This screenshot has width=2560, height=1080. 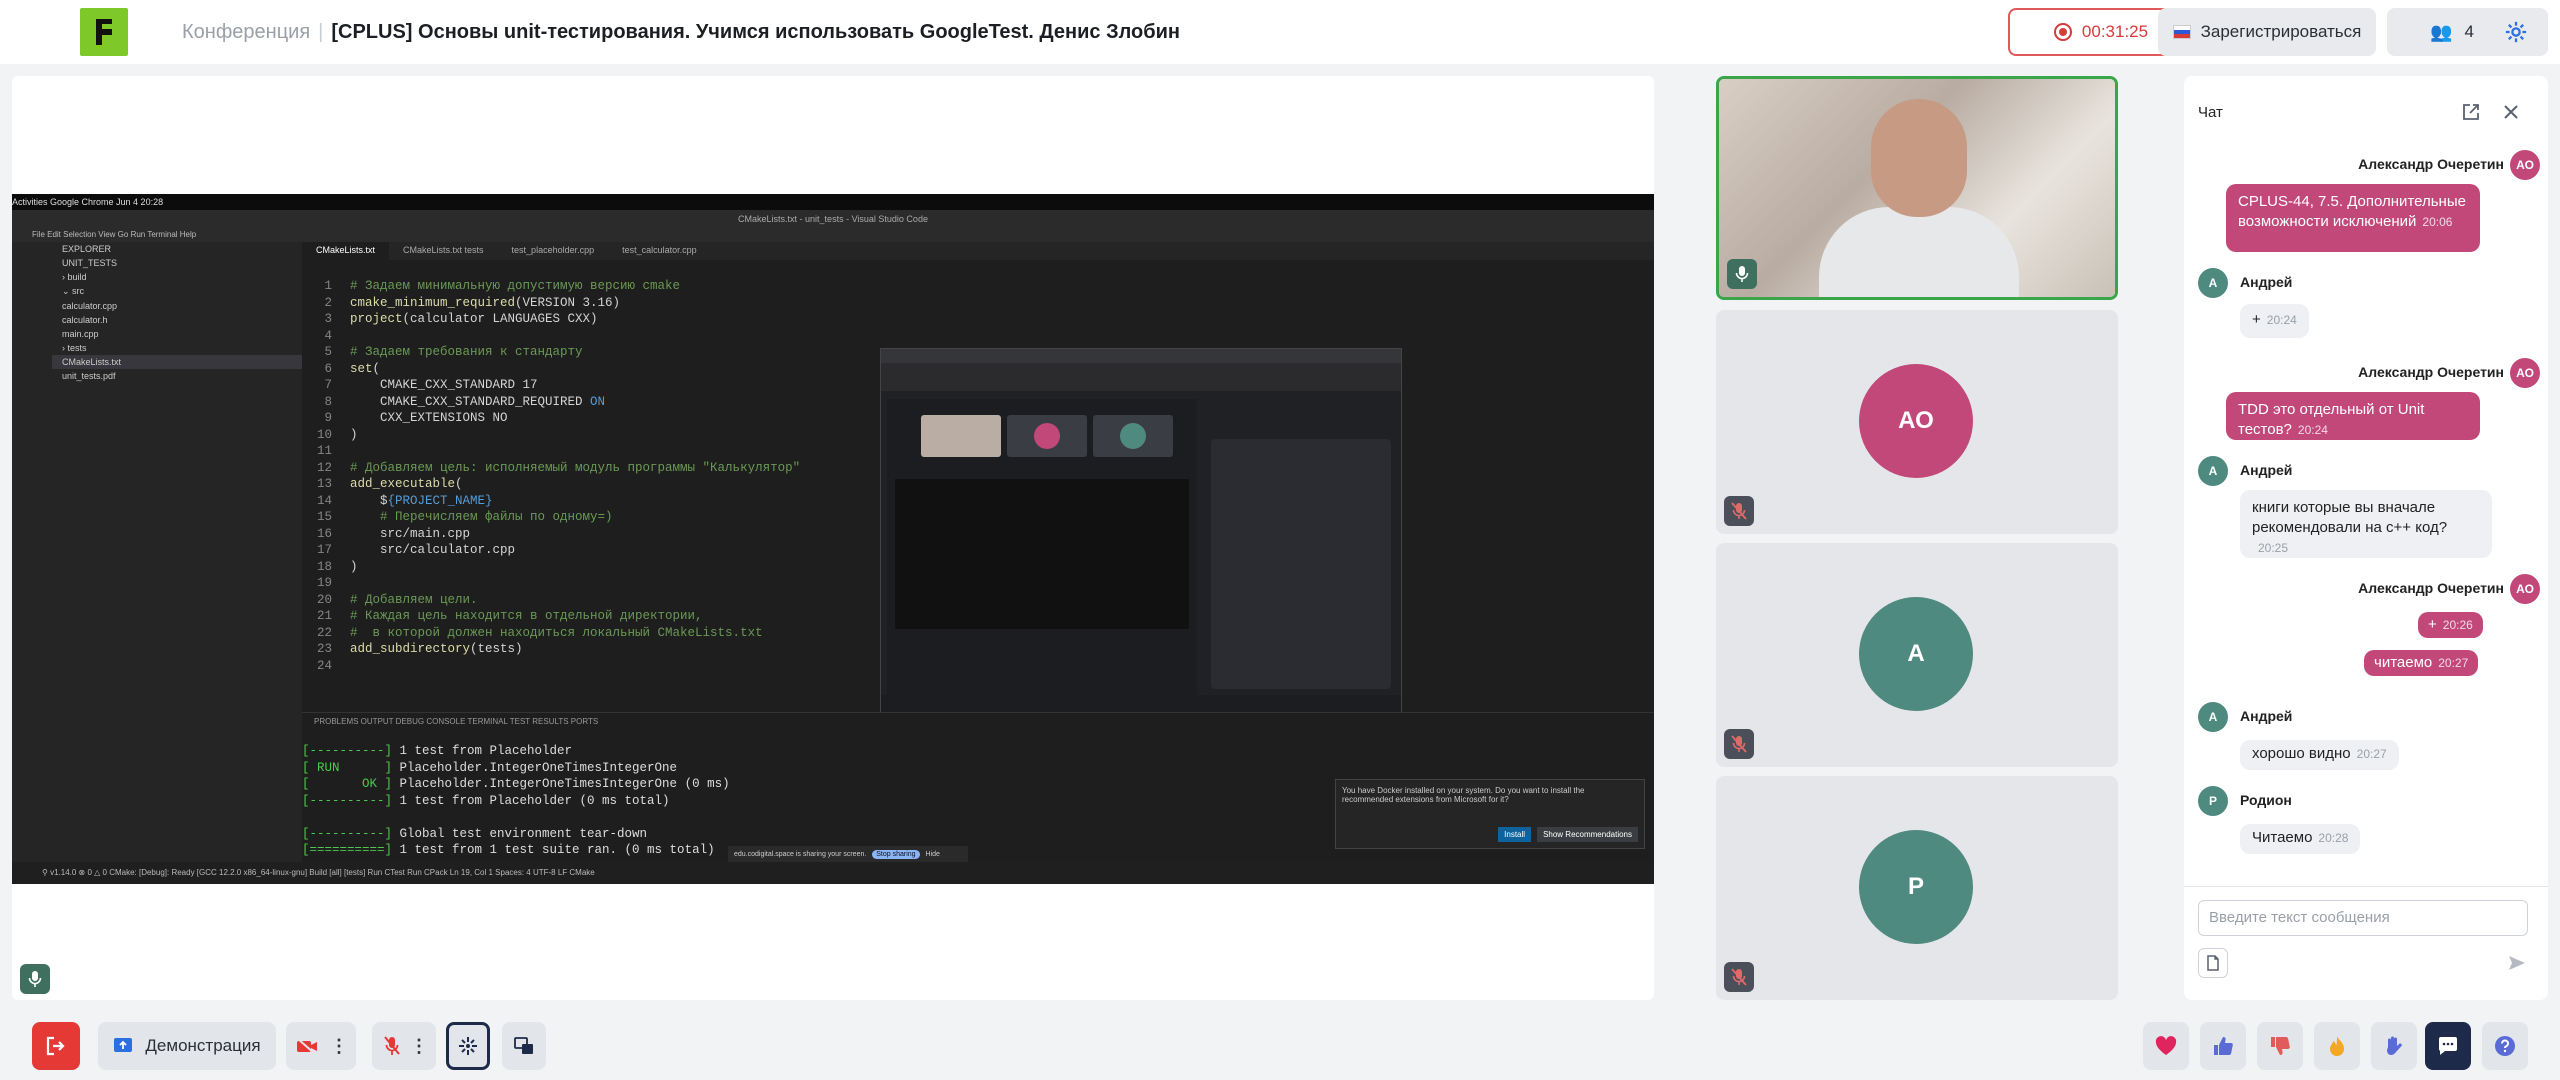 I want to click on gear-icon, so click(x=2516, y=32).